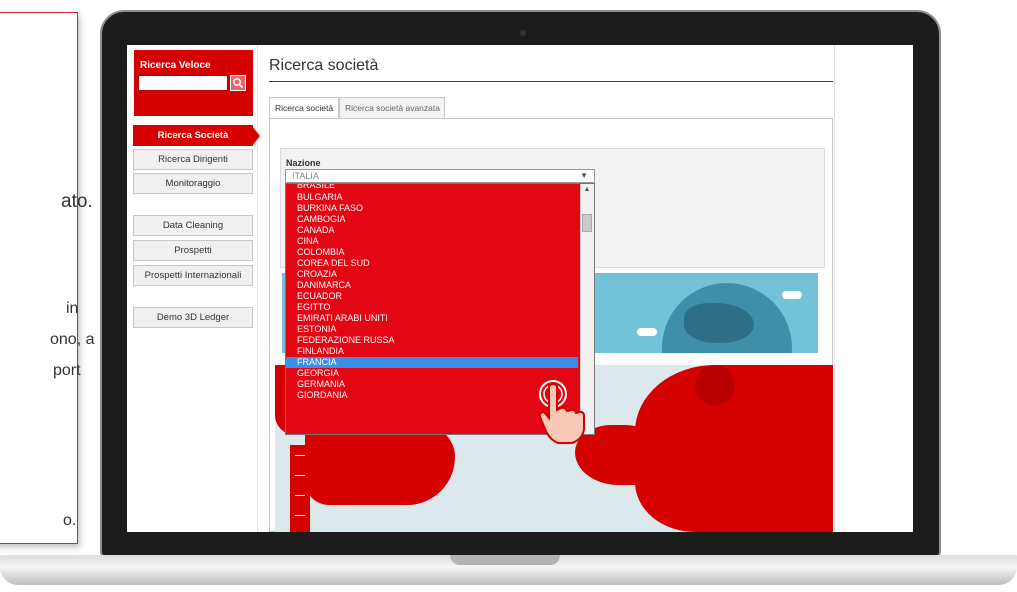  Describe the element at coordinates (392, 108) in the screenshot. I see `tab-ricerca-societa-avanzata: Ricerca società avanzata` at that location.